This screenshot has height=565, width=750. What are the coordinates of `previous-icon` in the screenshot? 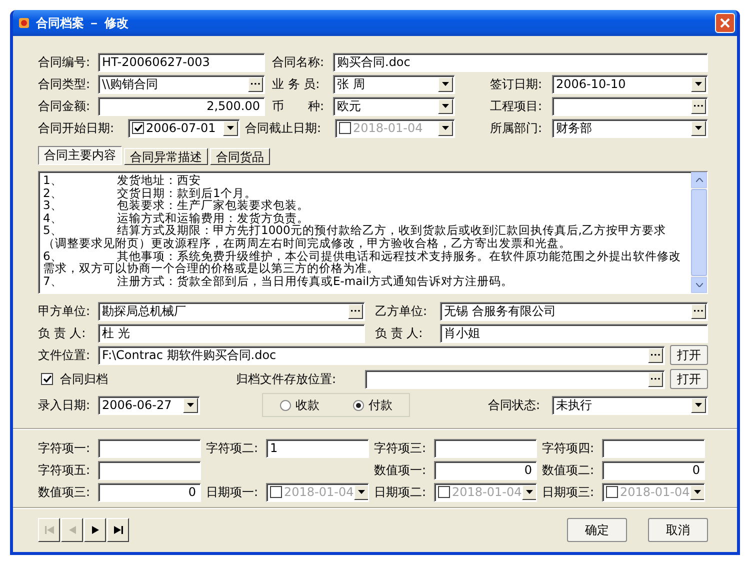 It's located at (72, 530).